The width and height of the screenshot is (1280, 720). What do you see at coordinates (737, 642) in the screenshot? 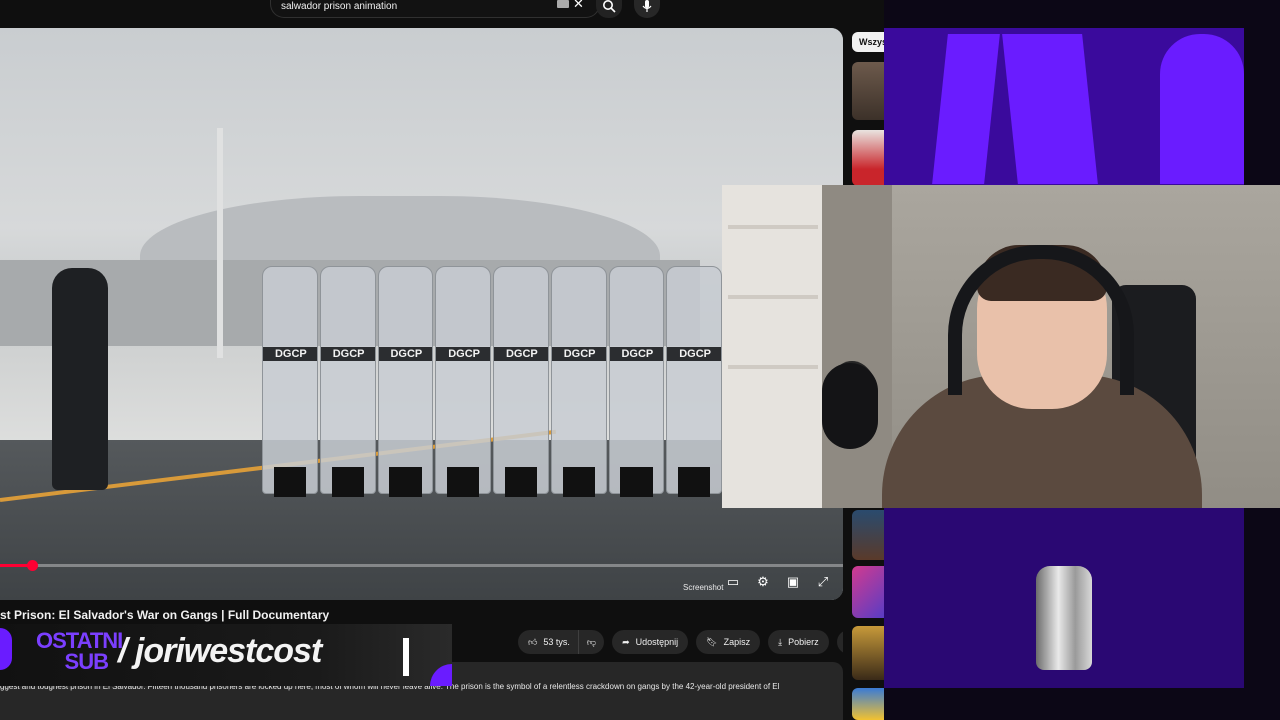
I see `save-label: Zapisz` at bounding box center [737, 642].